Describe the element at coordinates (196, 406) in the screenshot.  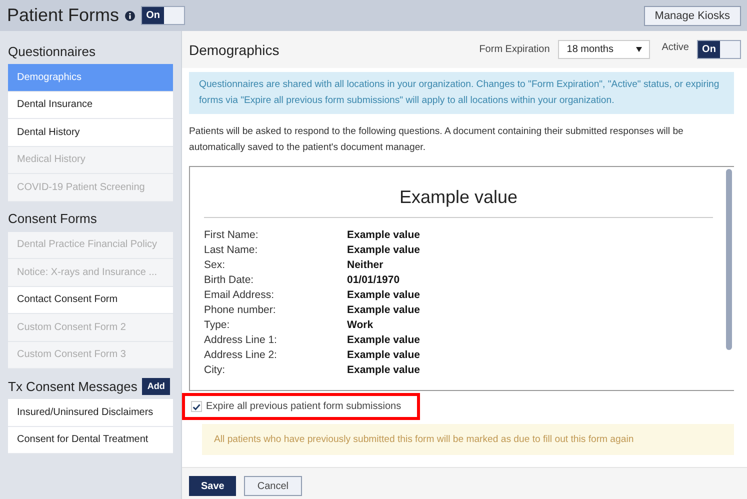
I see `checkbox` at that location.